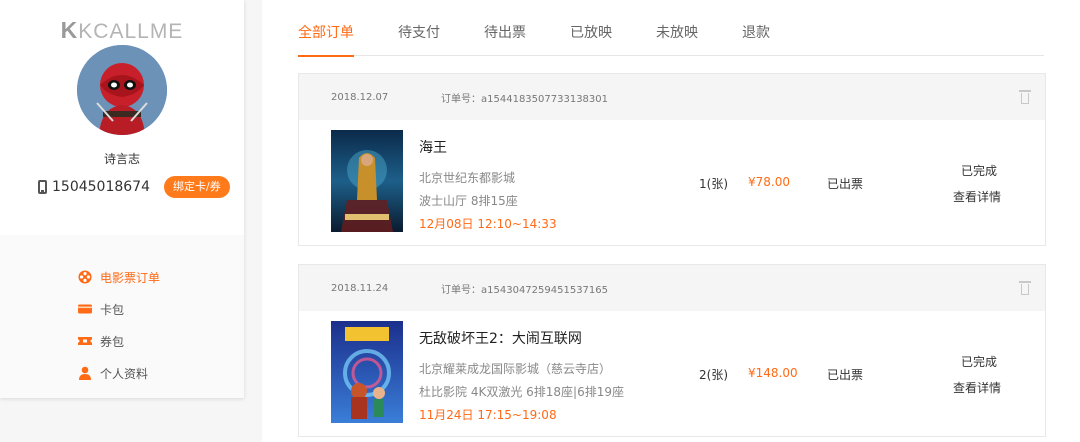 The image size is (1080, 442). I want to click on menu-label: 券包, so click(112, 341).